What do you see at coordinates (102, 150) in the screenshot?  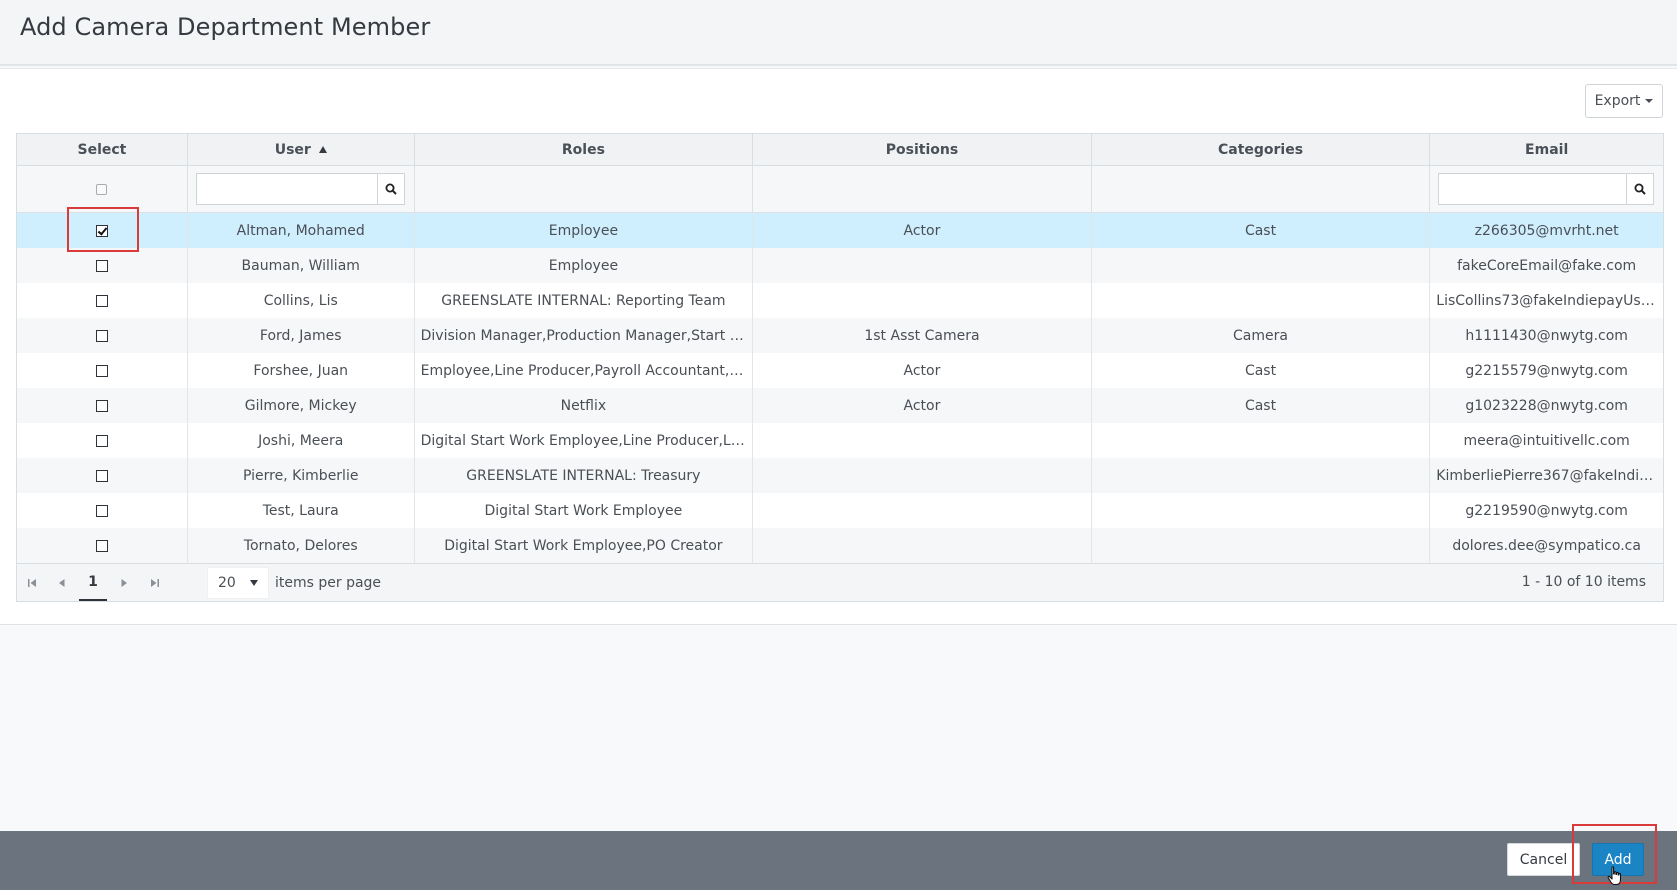 I see `column-header-select: Select` at bounding box center [102, 150].